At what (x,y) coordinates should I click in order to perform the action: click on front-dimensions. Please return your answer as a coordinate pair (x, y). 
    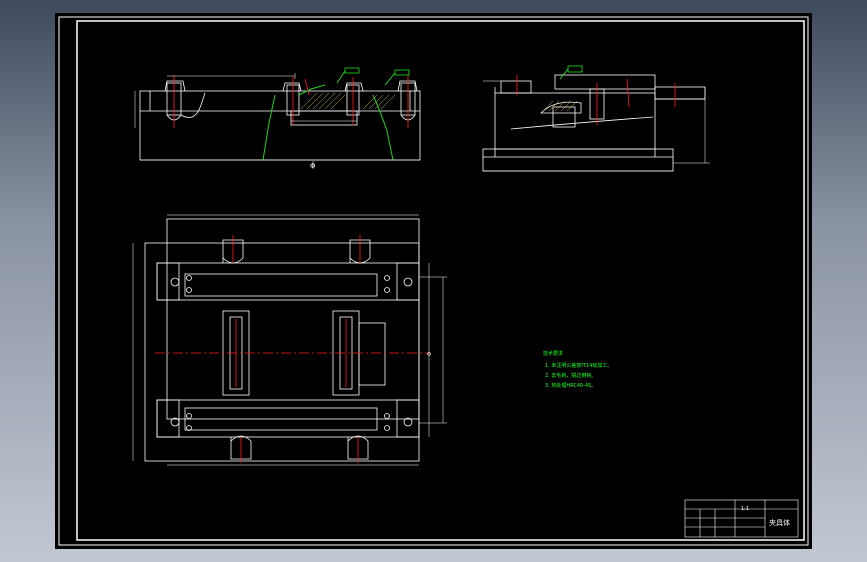
    Looking at the image, I should click on (277, 121).